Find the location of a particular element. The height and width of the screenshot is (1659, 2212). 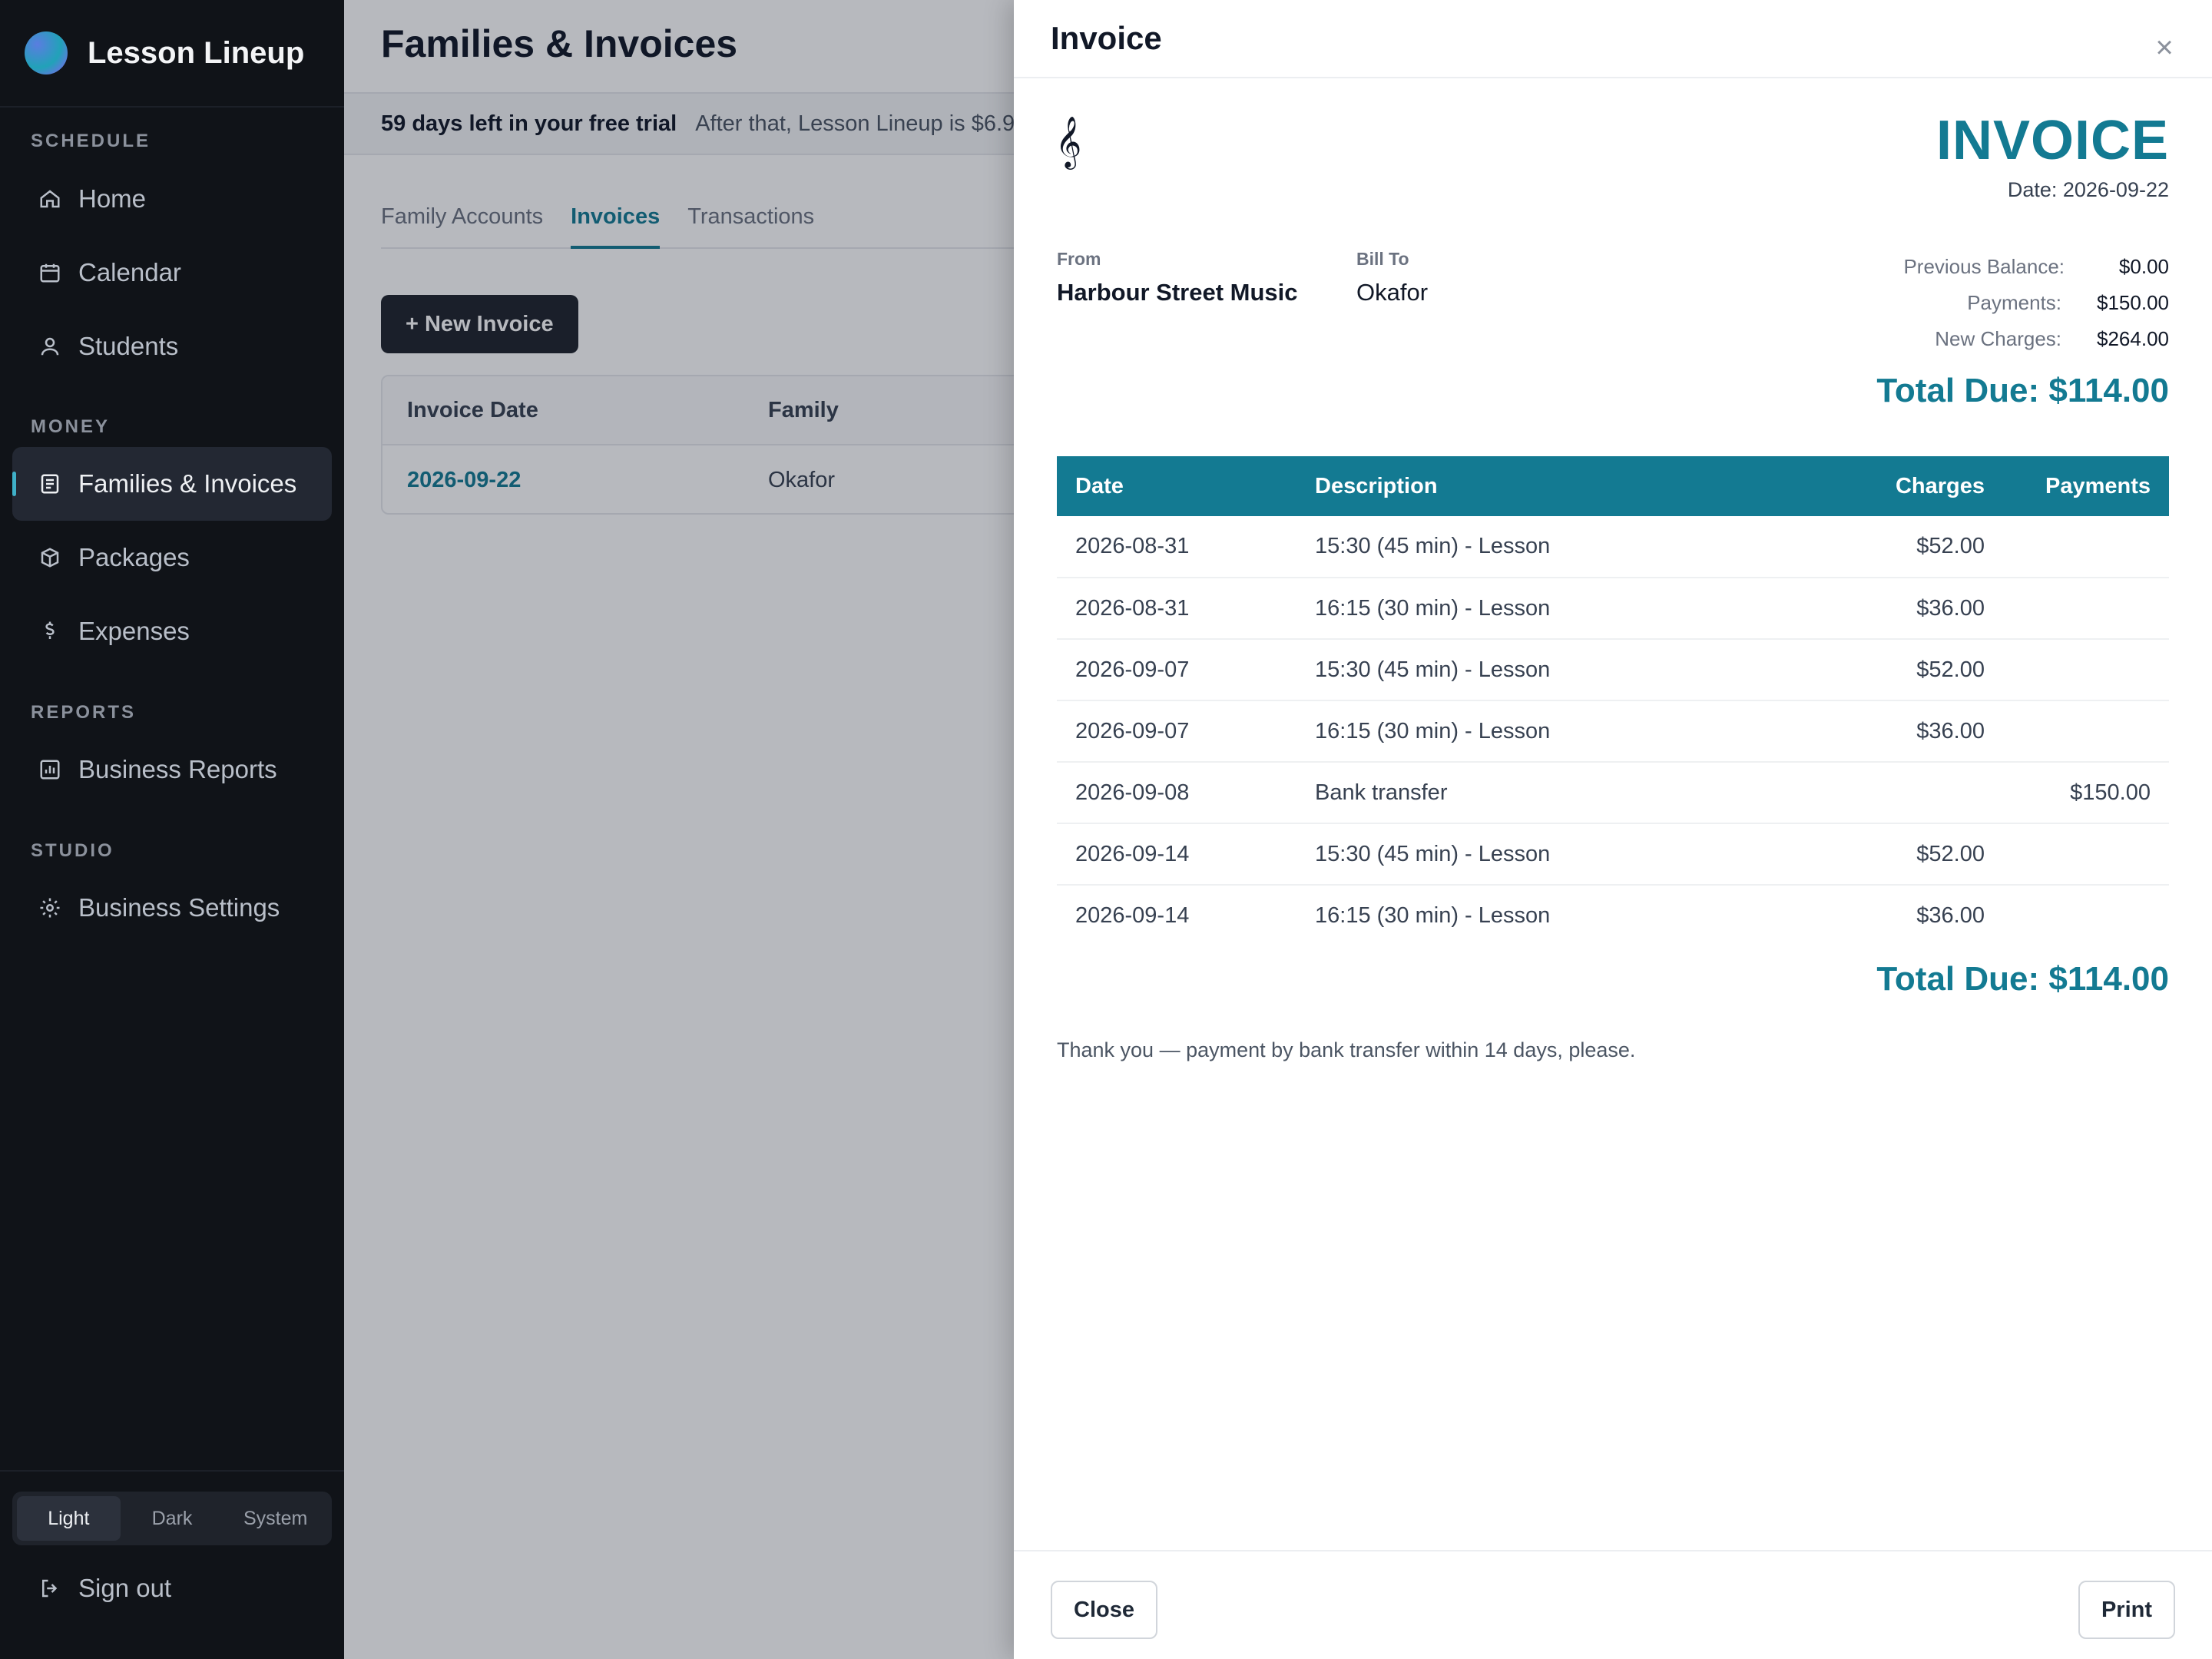

modal-header: Invoice × is located at coordinates (1613, 39).